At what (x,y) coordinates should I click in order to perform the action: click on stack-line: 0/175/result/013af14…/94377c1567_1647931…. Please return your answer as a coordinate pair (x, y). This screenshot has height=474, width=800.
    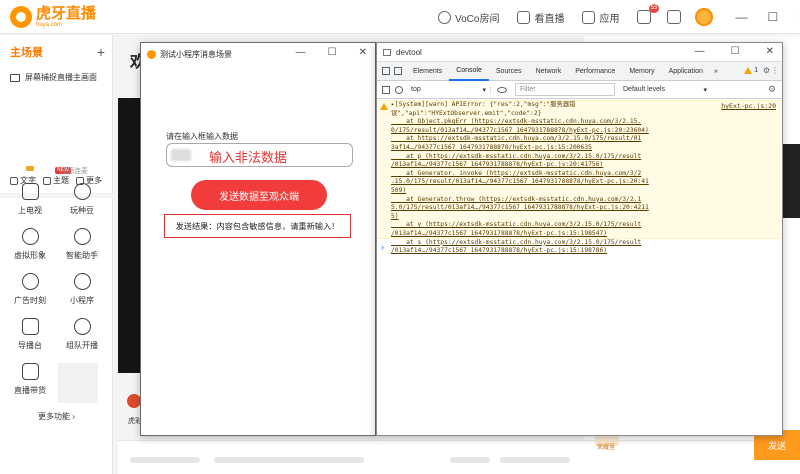
    Looking at the image, I should click on (583, 131).